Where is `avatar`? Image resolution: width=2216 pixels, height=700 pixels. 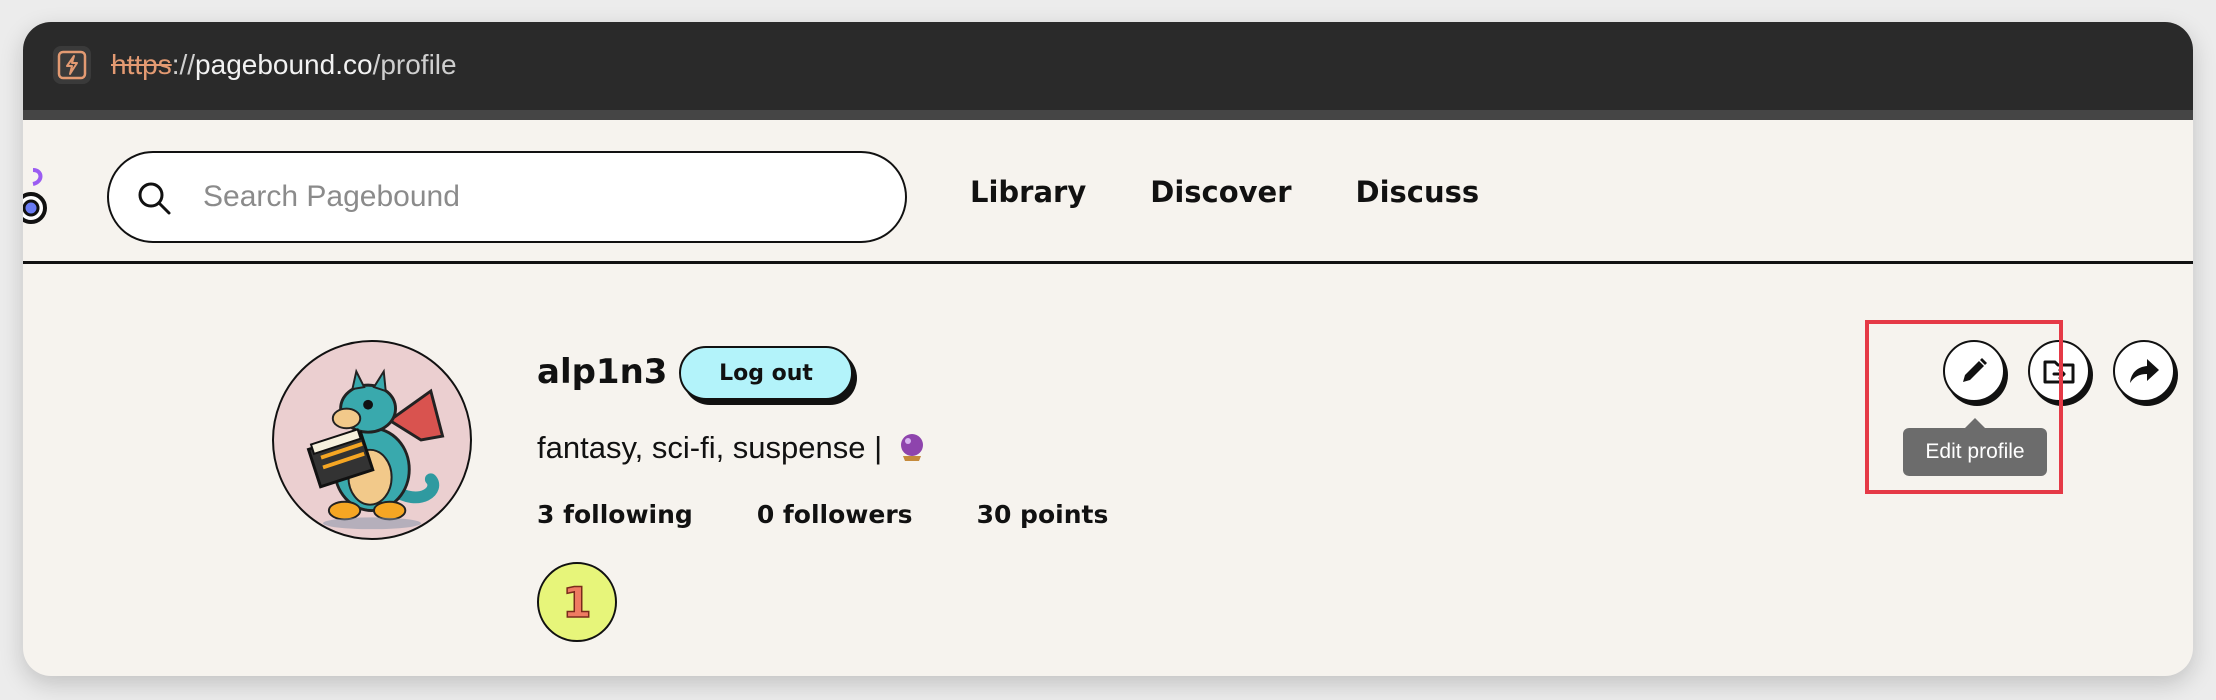 avatar is located at coordinates (372, 440).